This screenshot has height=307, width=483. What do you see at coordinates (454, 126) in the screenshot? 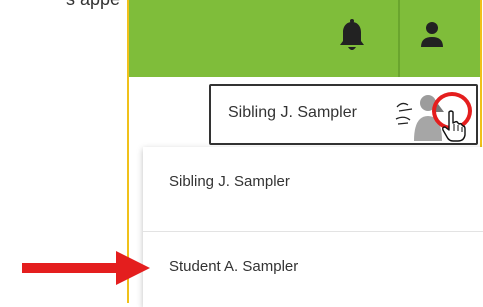
I see `hand-pointer-cursor-icon` at bounding box center [454, 126].